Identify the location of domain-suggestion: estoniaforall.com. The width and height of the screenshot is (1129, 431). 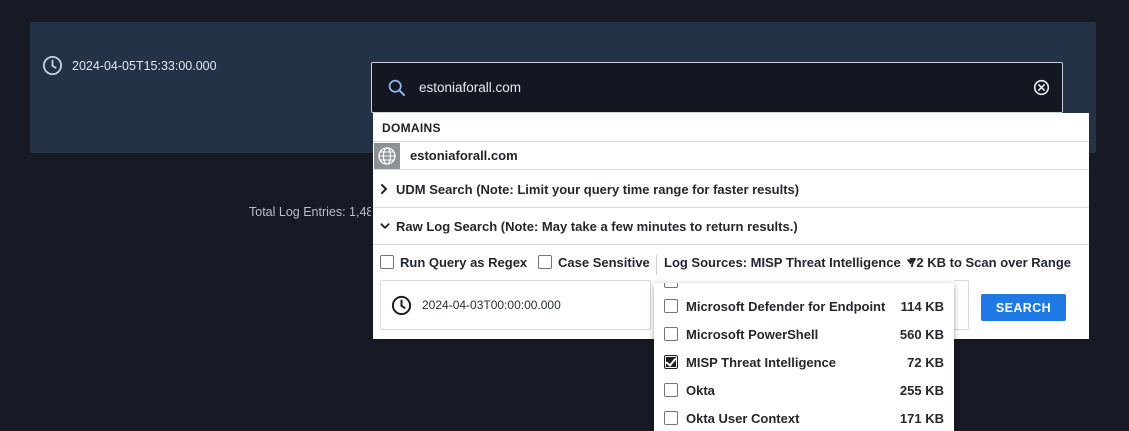
(731, 155).